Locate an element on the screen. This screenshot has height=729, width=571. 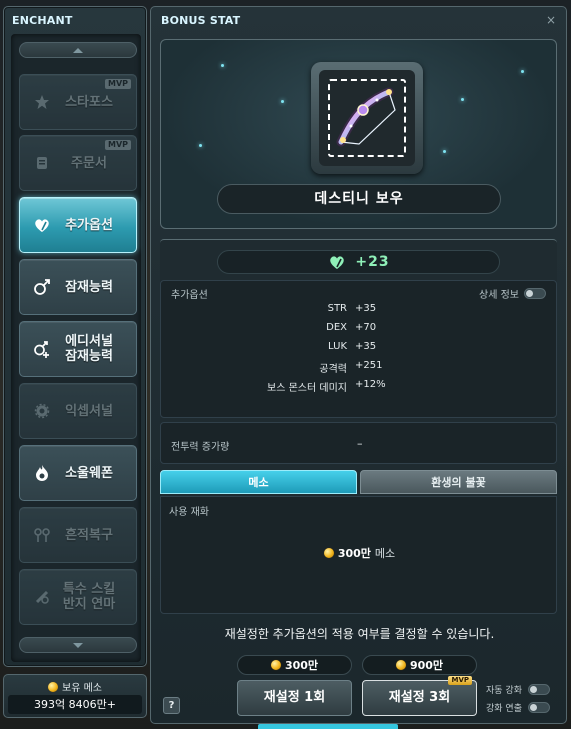
stat-name: LUK is located at coordinates (337, 346).